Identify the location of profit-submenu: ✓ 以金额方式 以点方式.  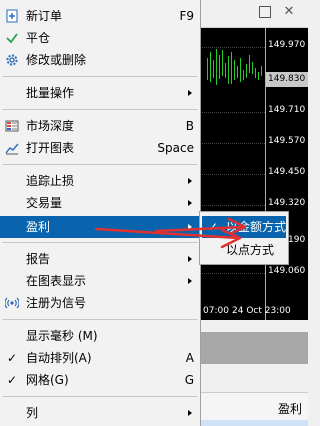
(244, 238).